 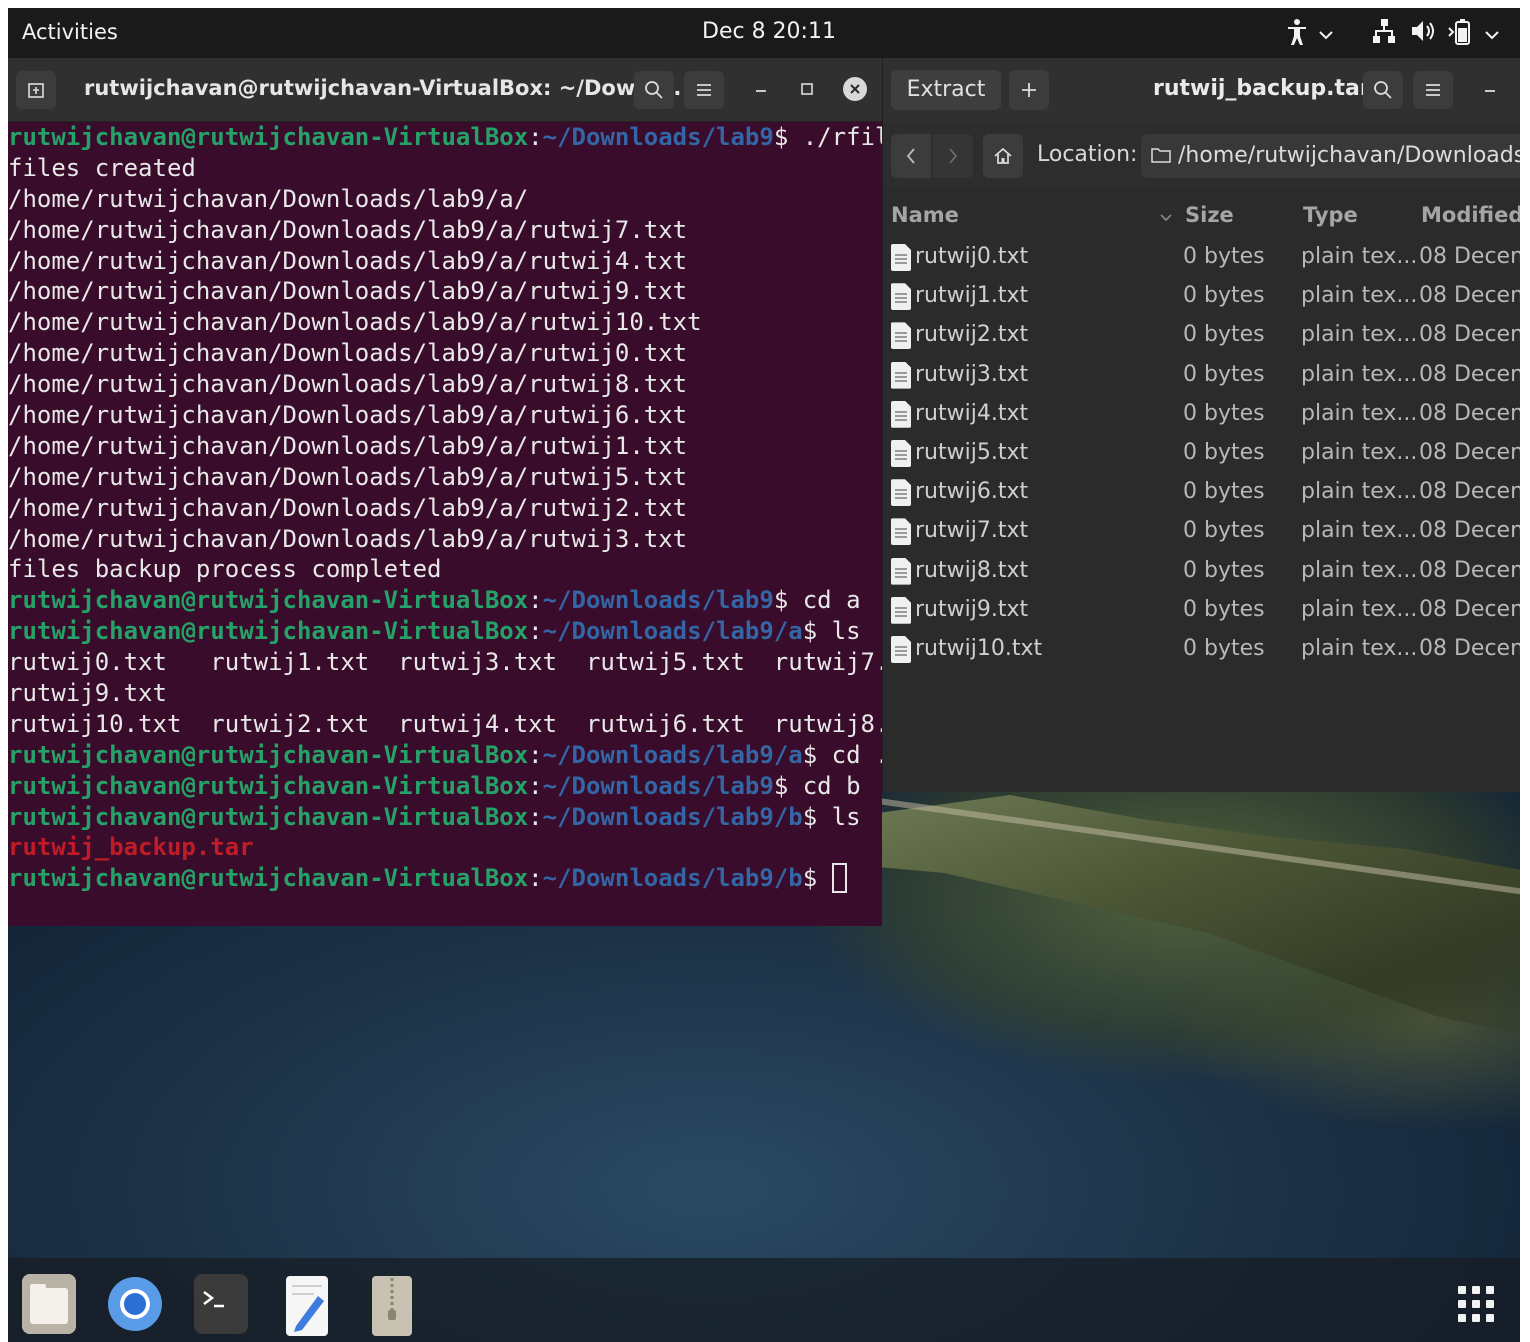 What do you see at coordinates (268, 198) in the screenshot?
I see `output-text: /home/rutwijchavan/Downloads/lab9/a/` at bounding box center [268, 198].